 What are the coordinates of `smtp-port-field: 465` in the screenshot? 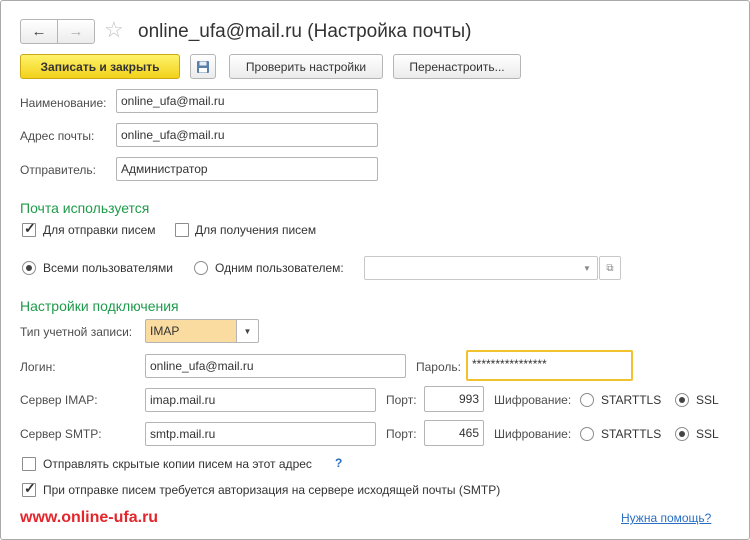 It's located at (454, 433).